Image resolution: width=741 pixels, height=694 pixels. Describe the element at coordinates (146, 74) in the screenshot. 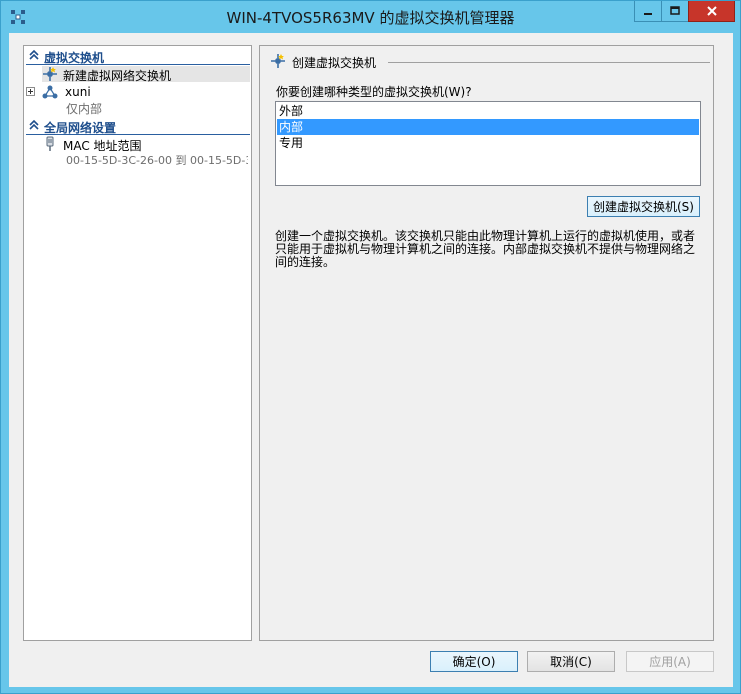

I see `tree-item-new-switch: 新建虚拟网络交换机` at that location.